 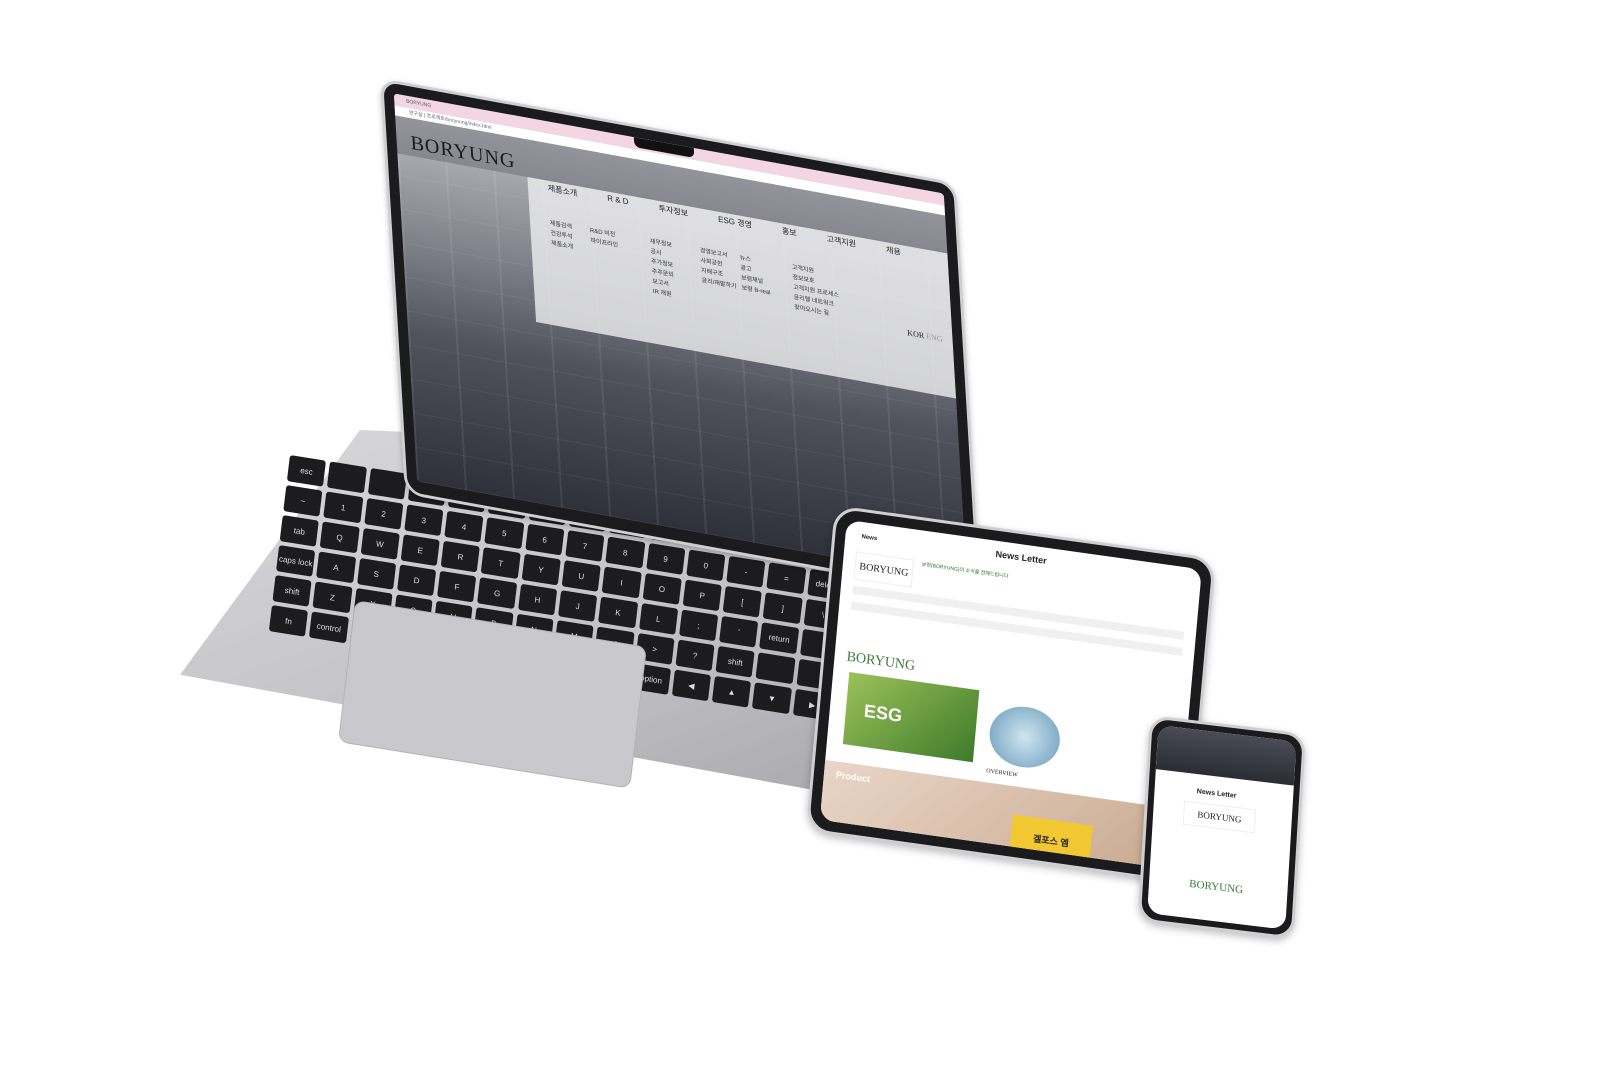 What do you see at coordinates (662, 589) in the screenshot?
I see `keyboard-key: O` at bounding box center [662, 589].